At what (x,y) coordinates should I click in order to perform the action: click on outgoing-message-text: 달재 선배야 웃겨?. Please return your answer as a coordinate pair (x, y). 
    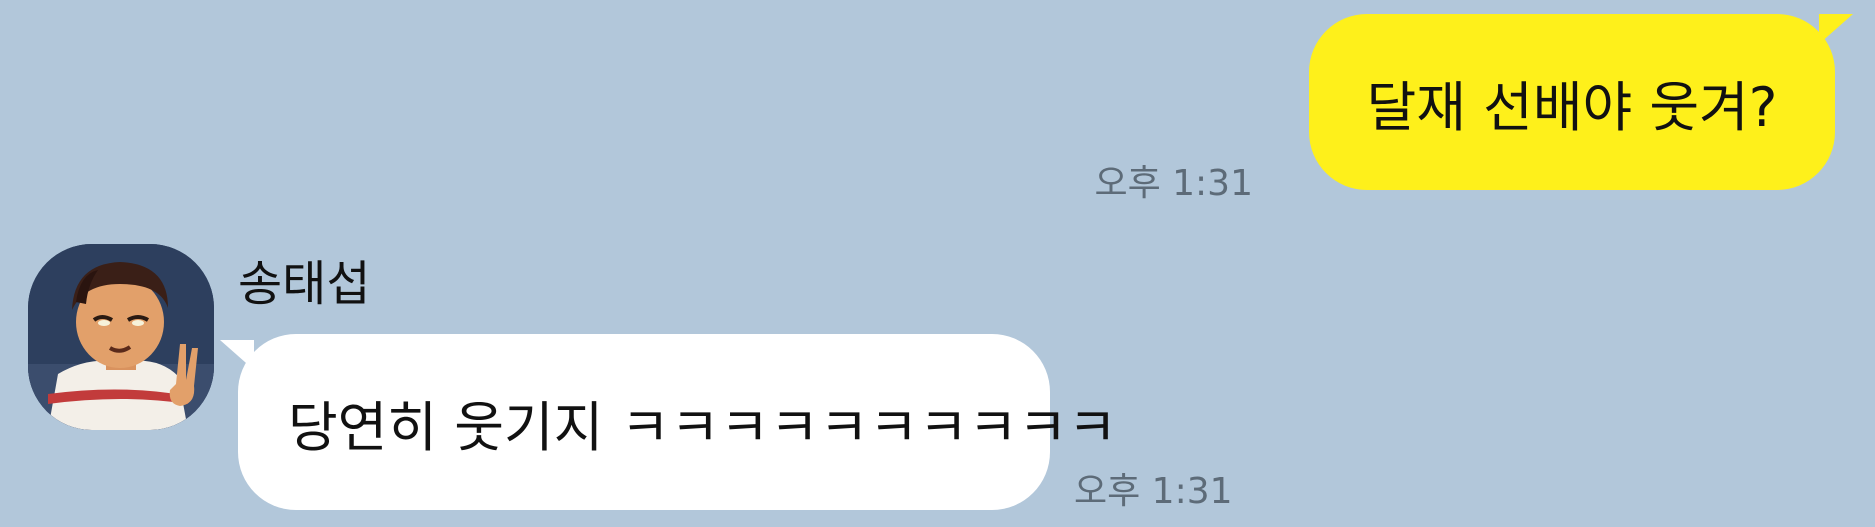
    Looking at the image, I should click on (1572, 107).